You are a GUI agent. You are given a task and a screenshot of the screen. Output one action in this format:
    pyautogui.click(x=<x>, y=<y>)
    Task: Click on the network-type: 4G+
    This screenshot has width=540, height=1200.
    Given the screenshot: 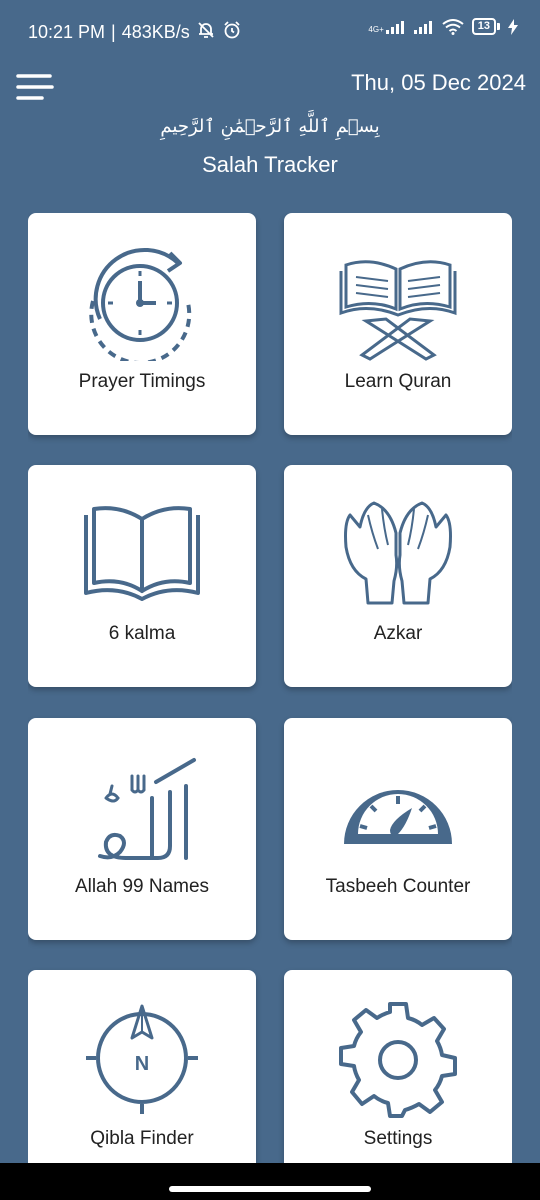 What is the action you would take?
    pyautogui.click(x=376, y=29)
    